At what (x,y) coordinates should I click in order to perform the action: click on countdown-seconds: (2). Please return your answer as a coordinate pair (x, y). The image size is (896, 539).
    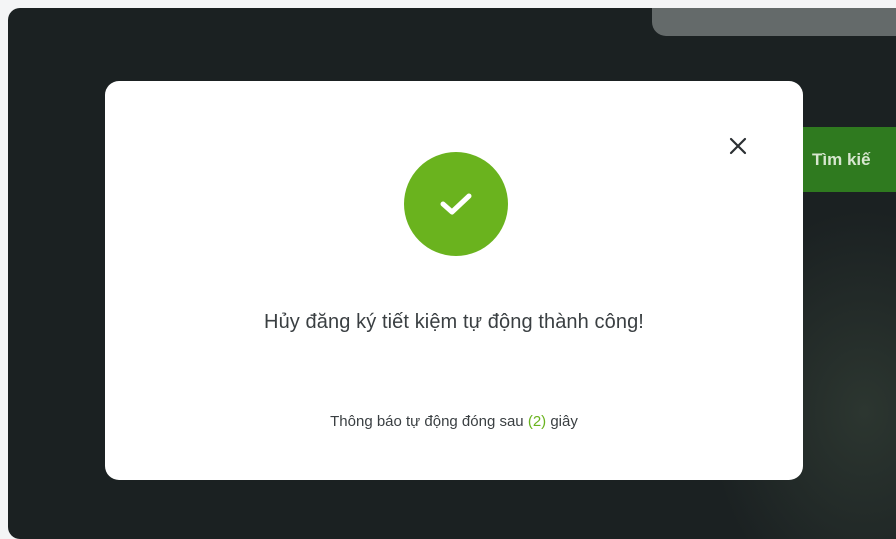
    Looking at the image, I should click on (537, 421).